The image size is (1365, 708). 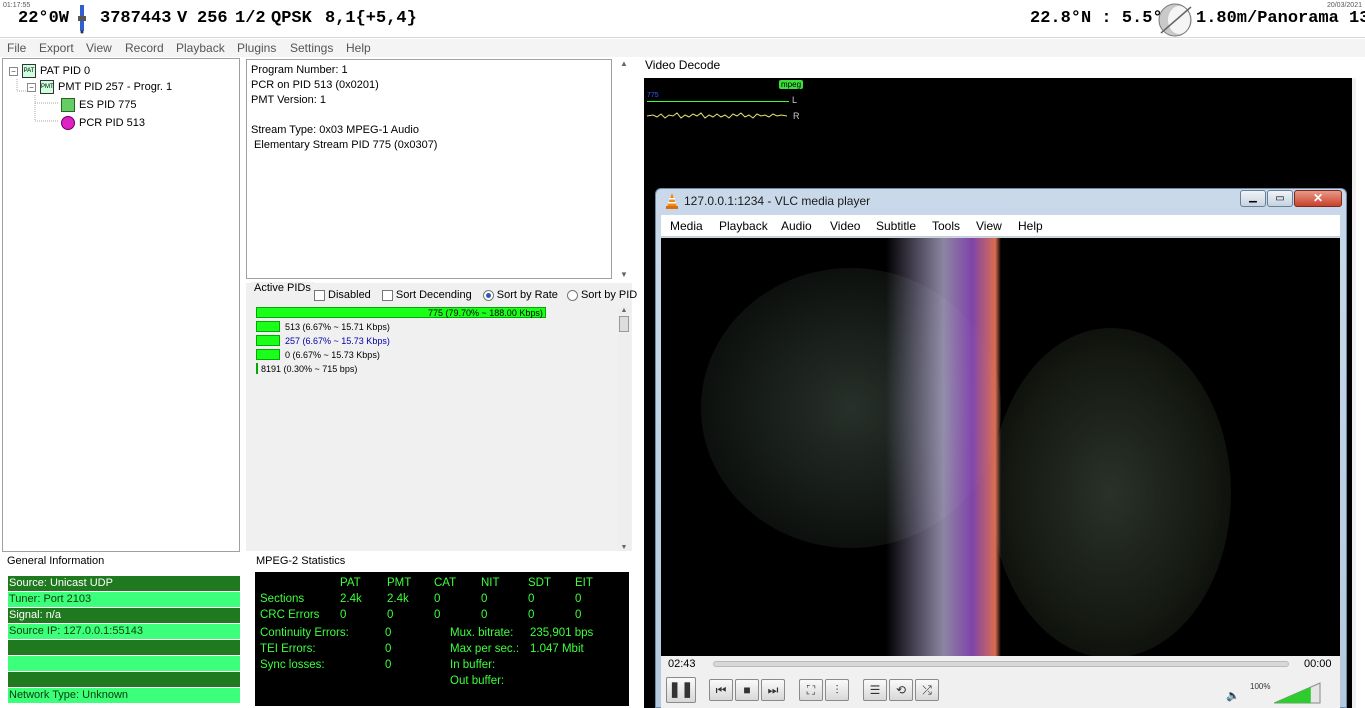 What do you see at coordinates (437, 599) in the screenshot?
I see `sections-cat: 0` at bounding box center [437, 599].